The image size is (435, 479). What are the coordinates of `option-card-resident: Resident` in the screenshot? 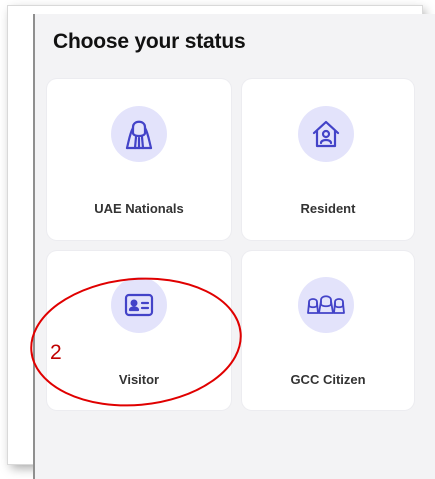 It's located at (328, 159).